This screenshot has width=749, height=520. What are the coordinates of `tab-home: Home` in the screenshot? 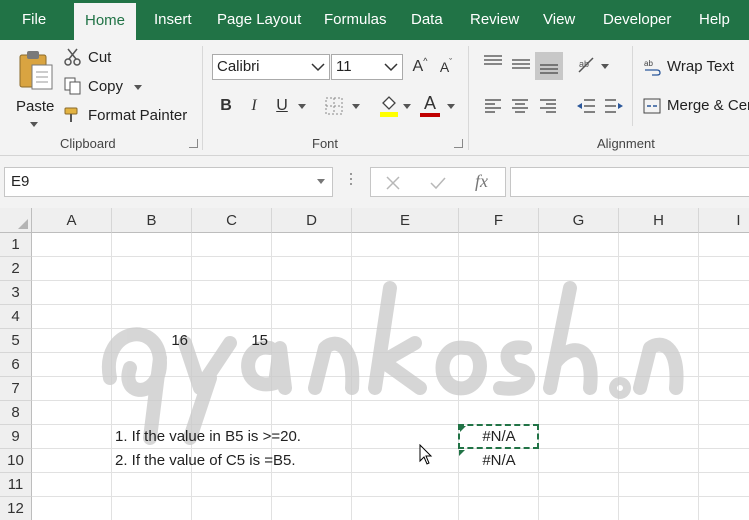 It's located at (105, 21).